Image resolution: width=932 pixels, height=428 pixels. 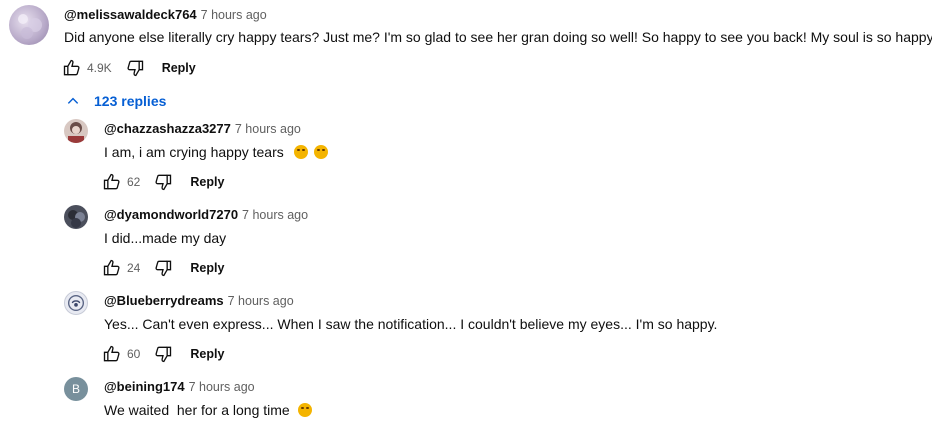 I want to click on comment-author: @beining174 7 hours ago, so click(x=179, y=386).